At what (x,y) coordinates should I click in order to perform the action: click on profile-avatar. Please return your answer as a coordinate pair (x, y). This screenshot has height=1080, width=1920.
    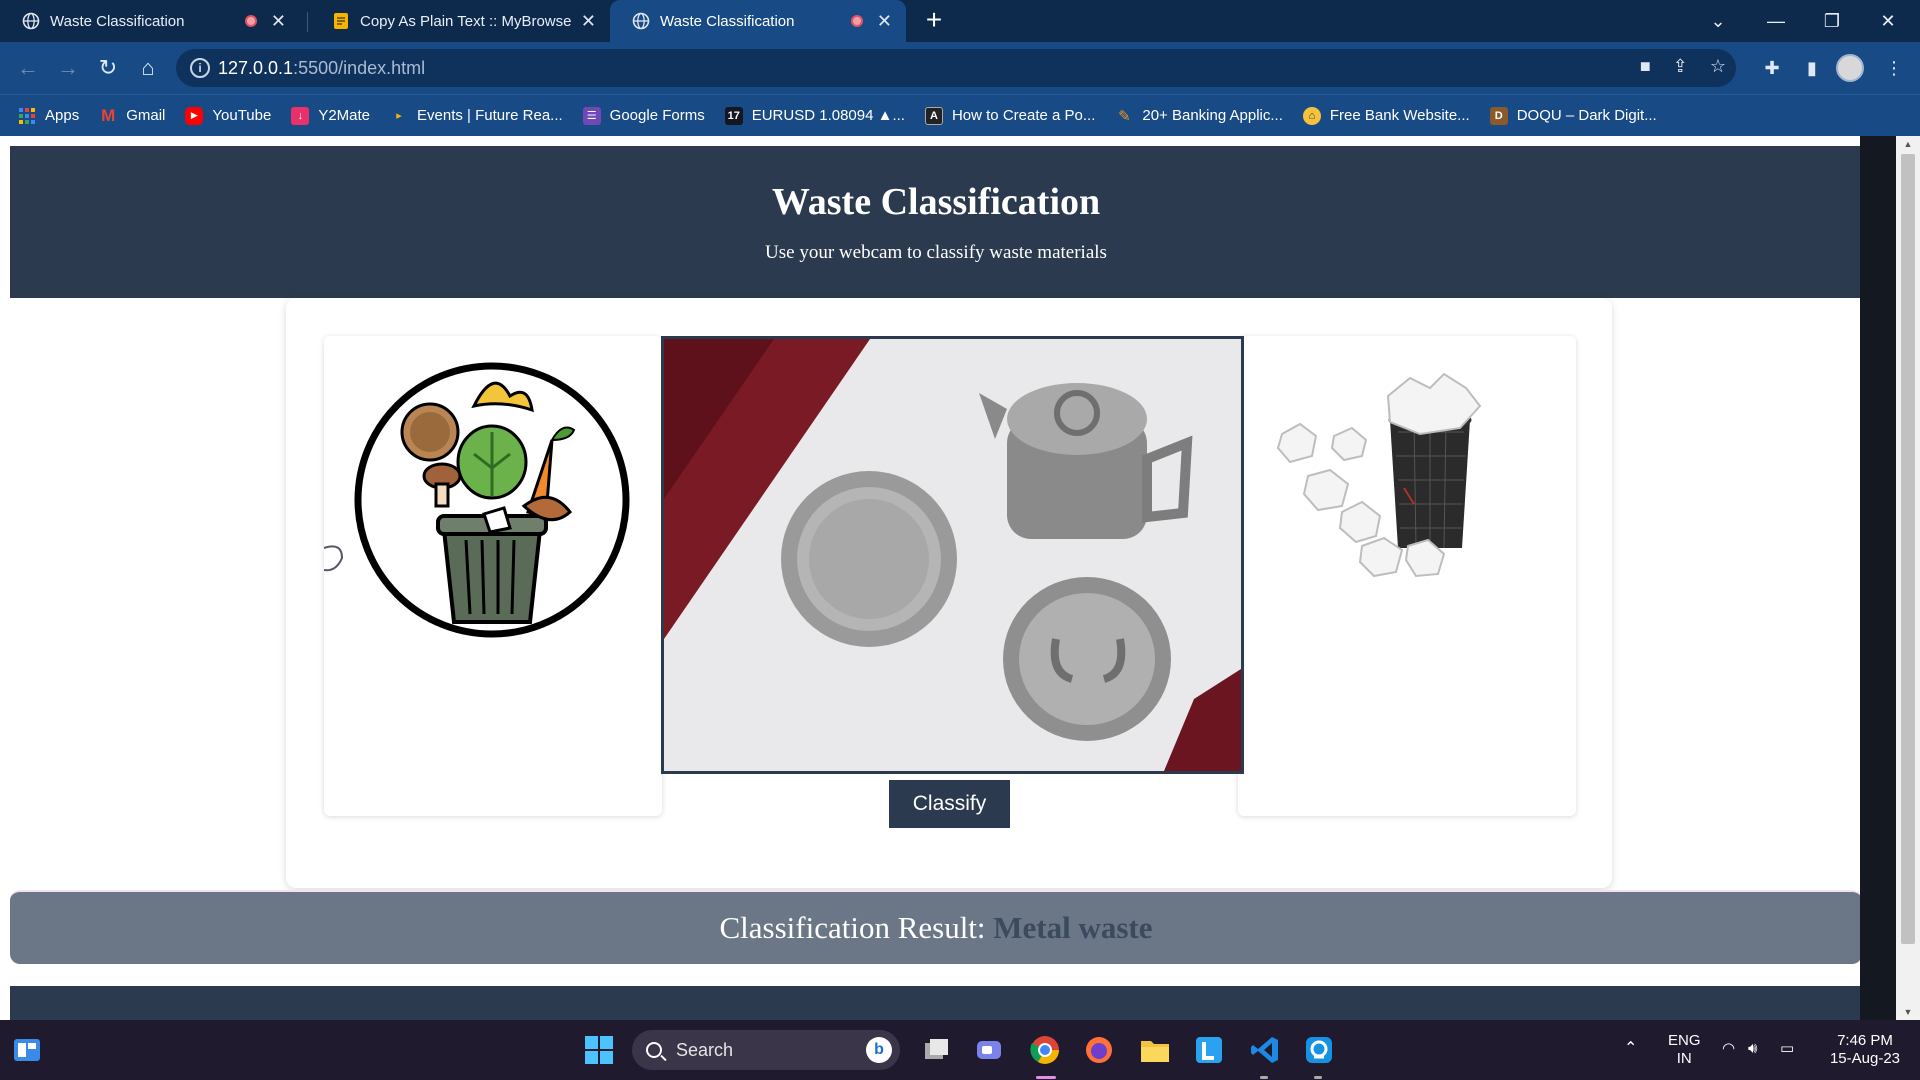
    Looking at the image, I should click on (1850, 68).